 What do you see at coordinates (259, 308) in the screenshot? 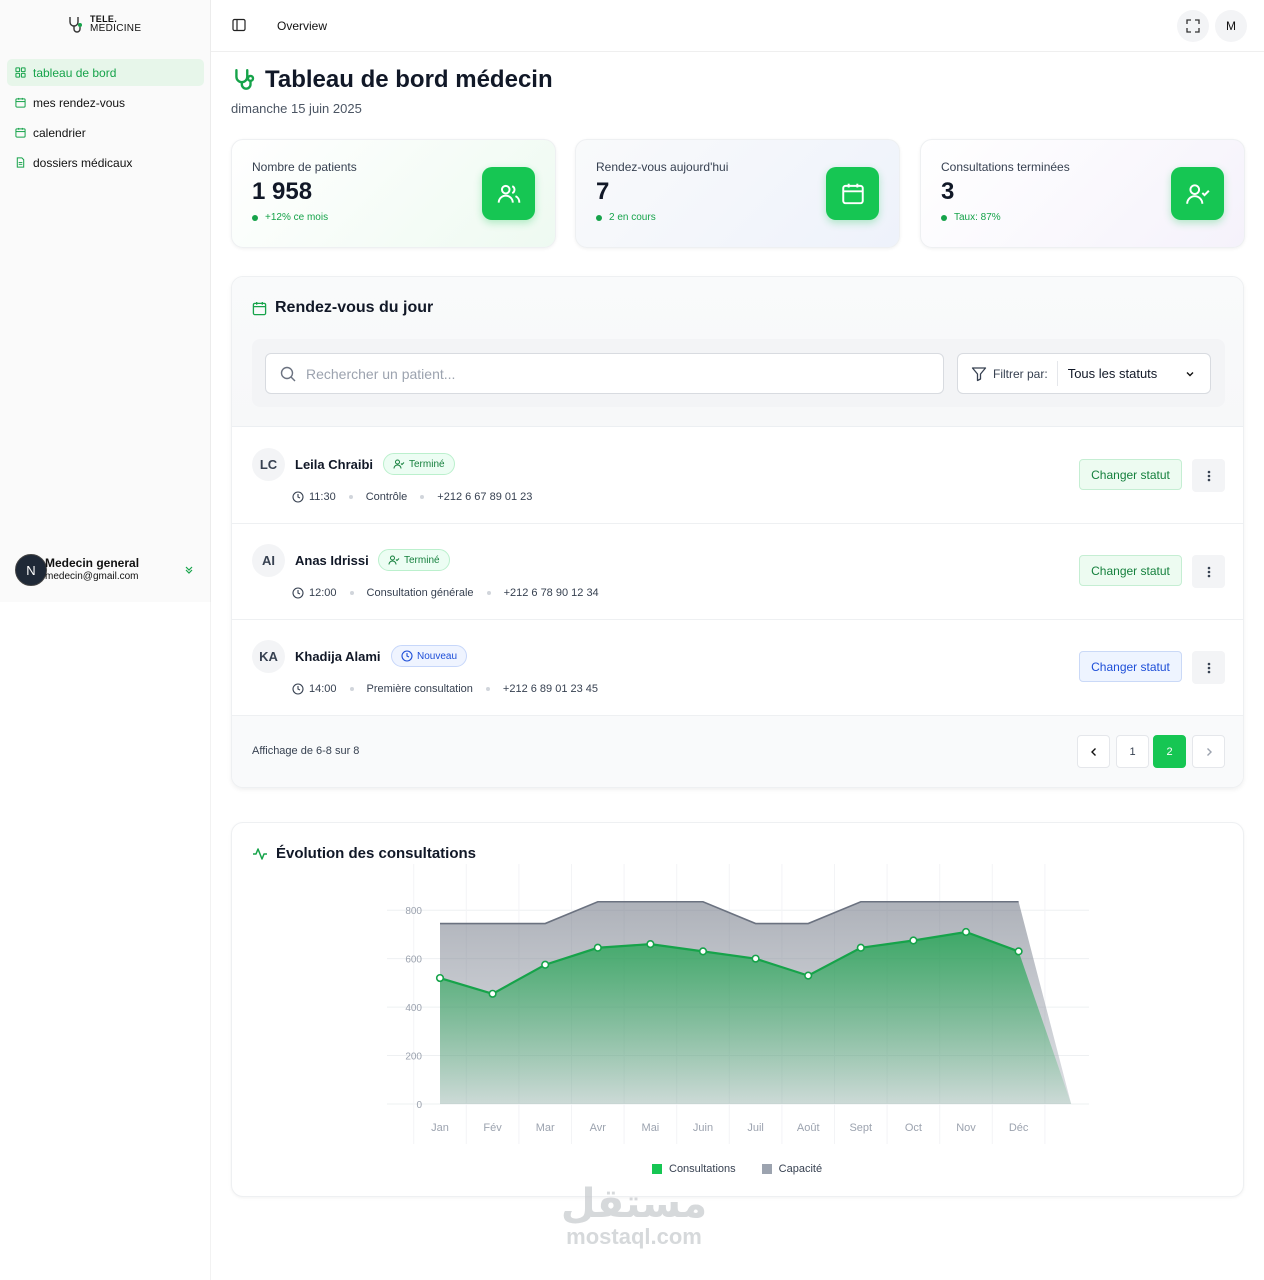
I see `calendar-icon` at bounding box center [259, 308].